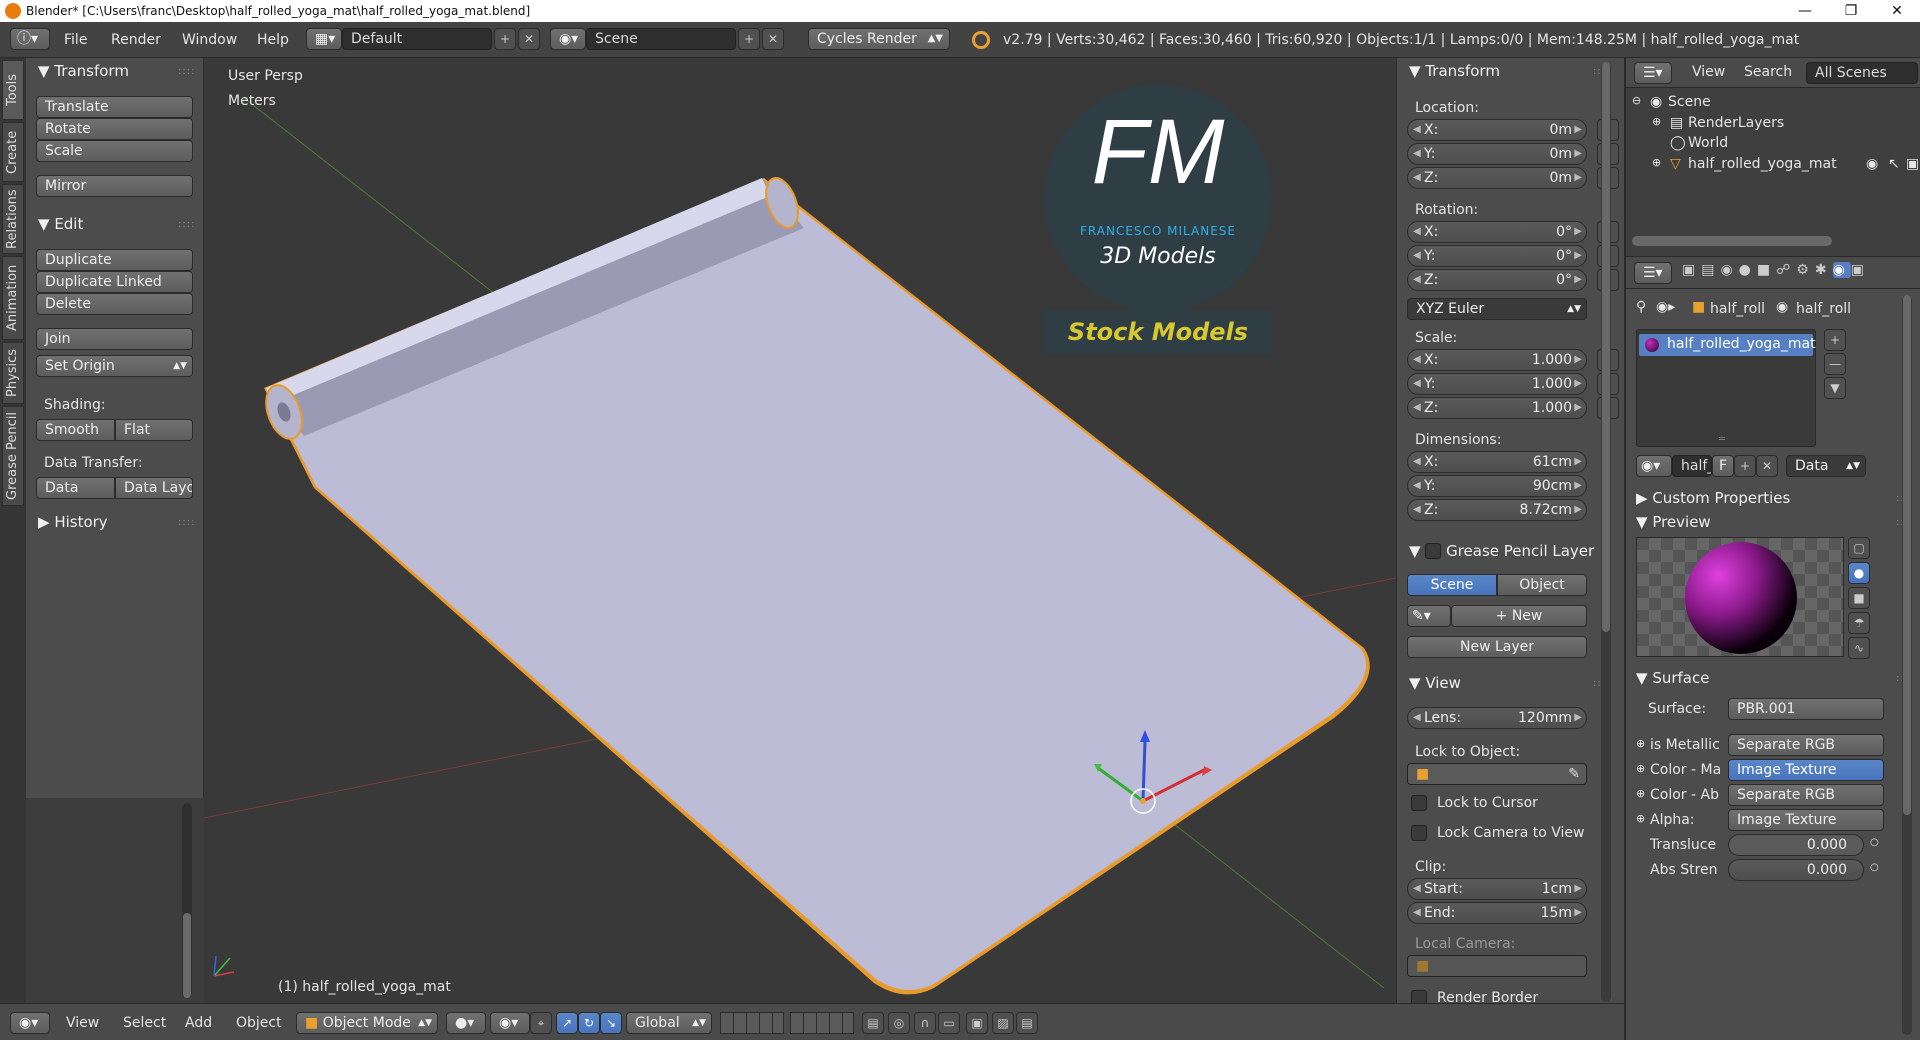 Image resolution: width=1920 pixels, height=1040 pixels. I want to click on view-panel-header: ▼ View, so click(1435, 683).